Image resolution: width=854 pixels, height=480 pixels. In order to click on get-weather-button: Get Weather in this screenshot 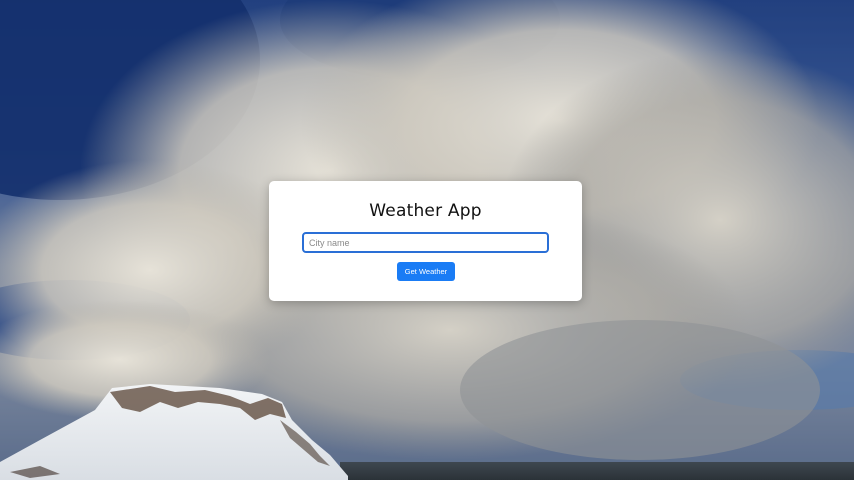, I will do `click(426, 271)`.